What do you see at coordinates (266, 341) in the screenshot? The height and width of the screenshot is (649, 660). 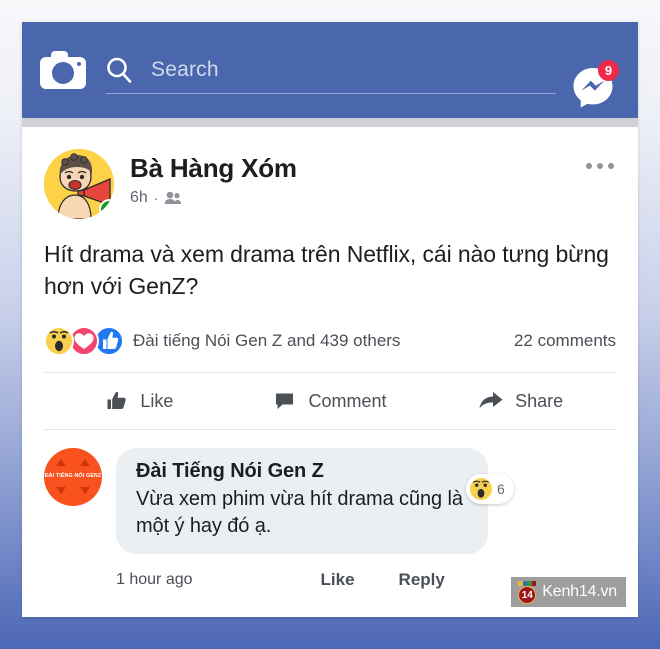 I see `reaction-summary-text: Đài tiếng Nói Gen Z and 439 others` at bounding box center [266, 341].